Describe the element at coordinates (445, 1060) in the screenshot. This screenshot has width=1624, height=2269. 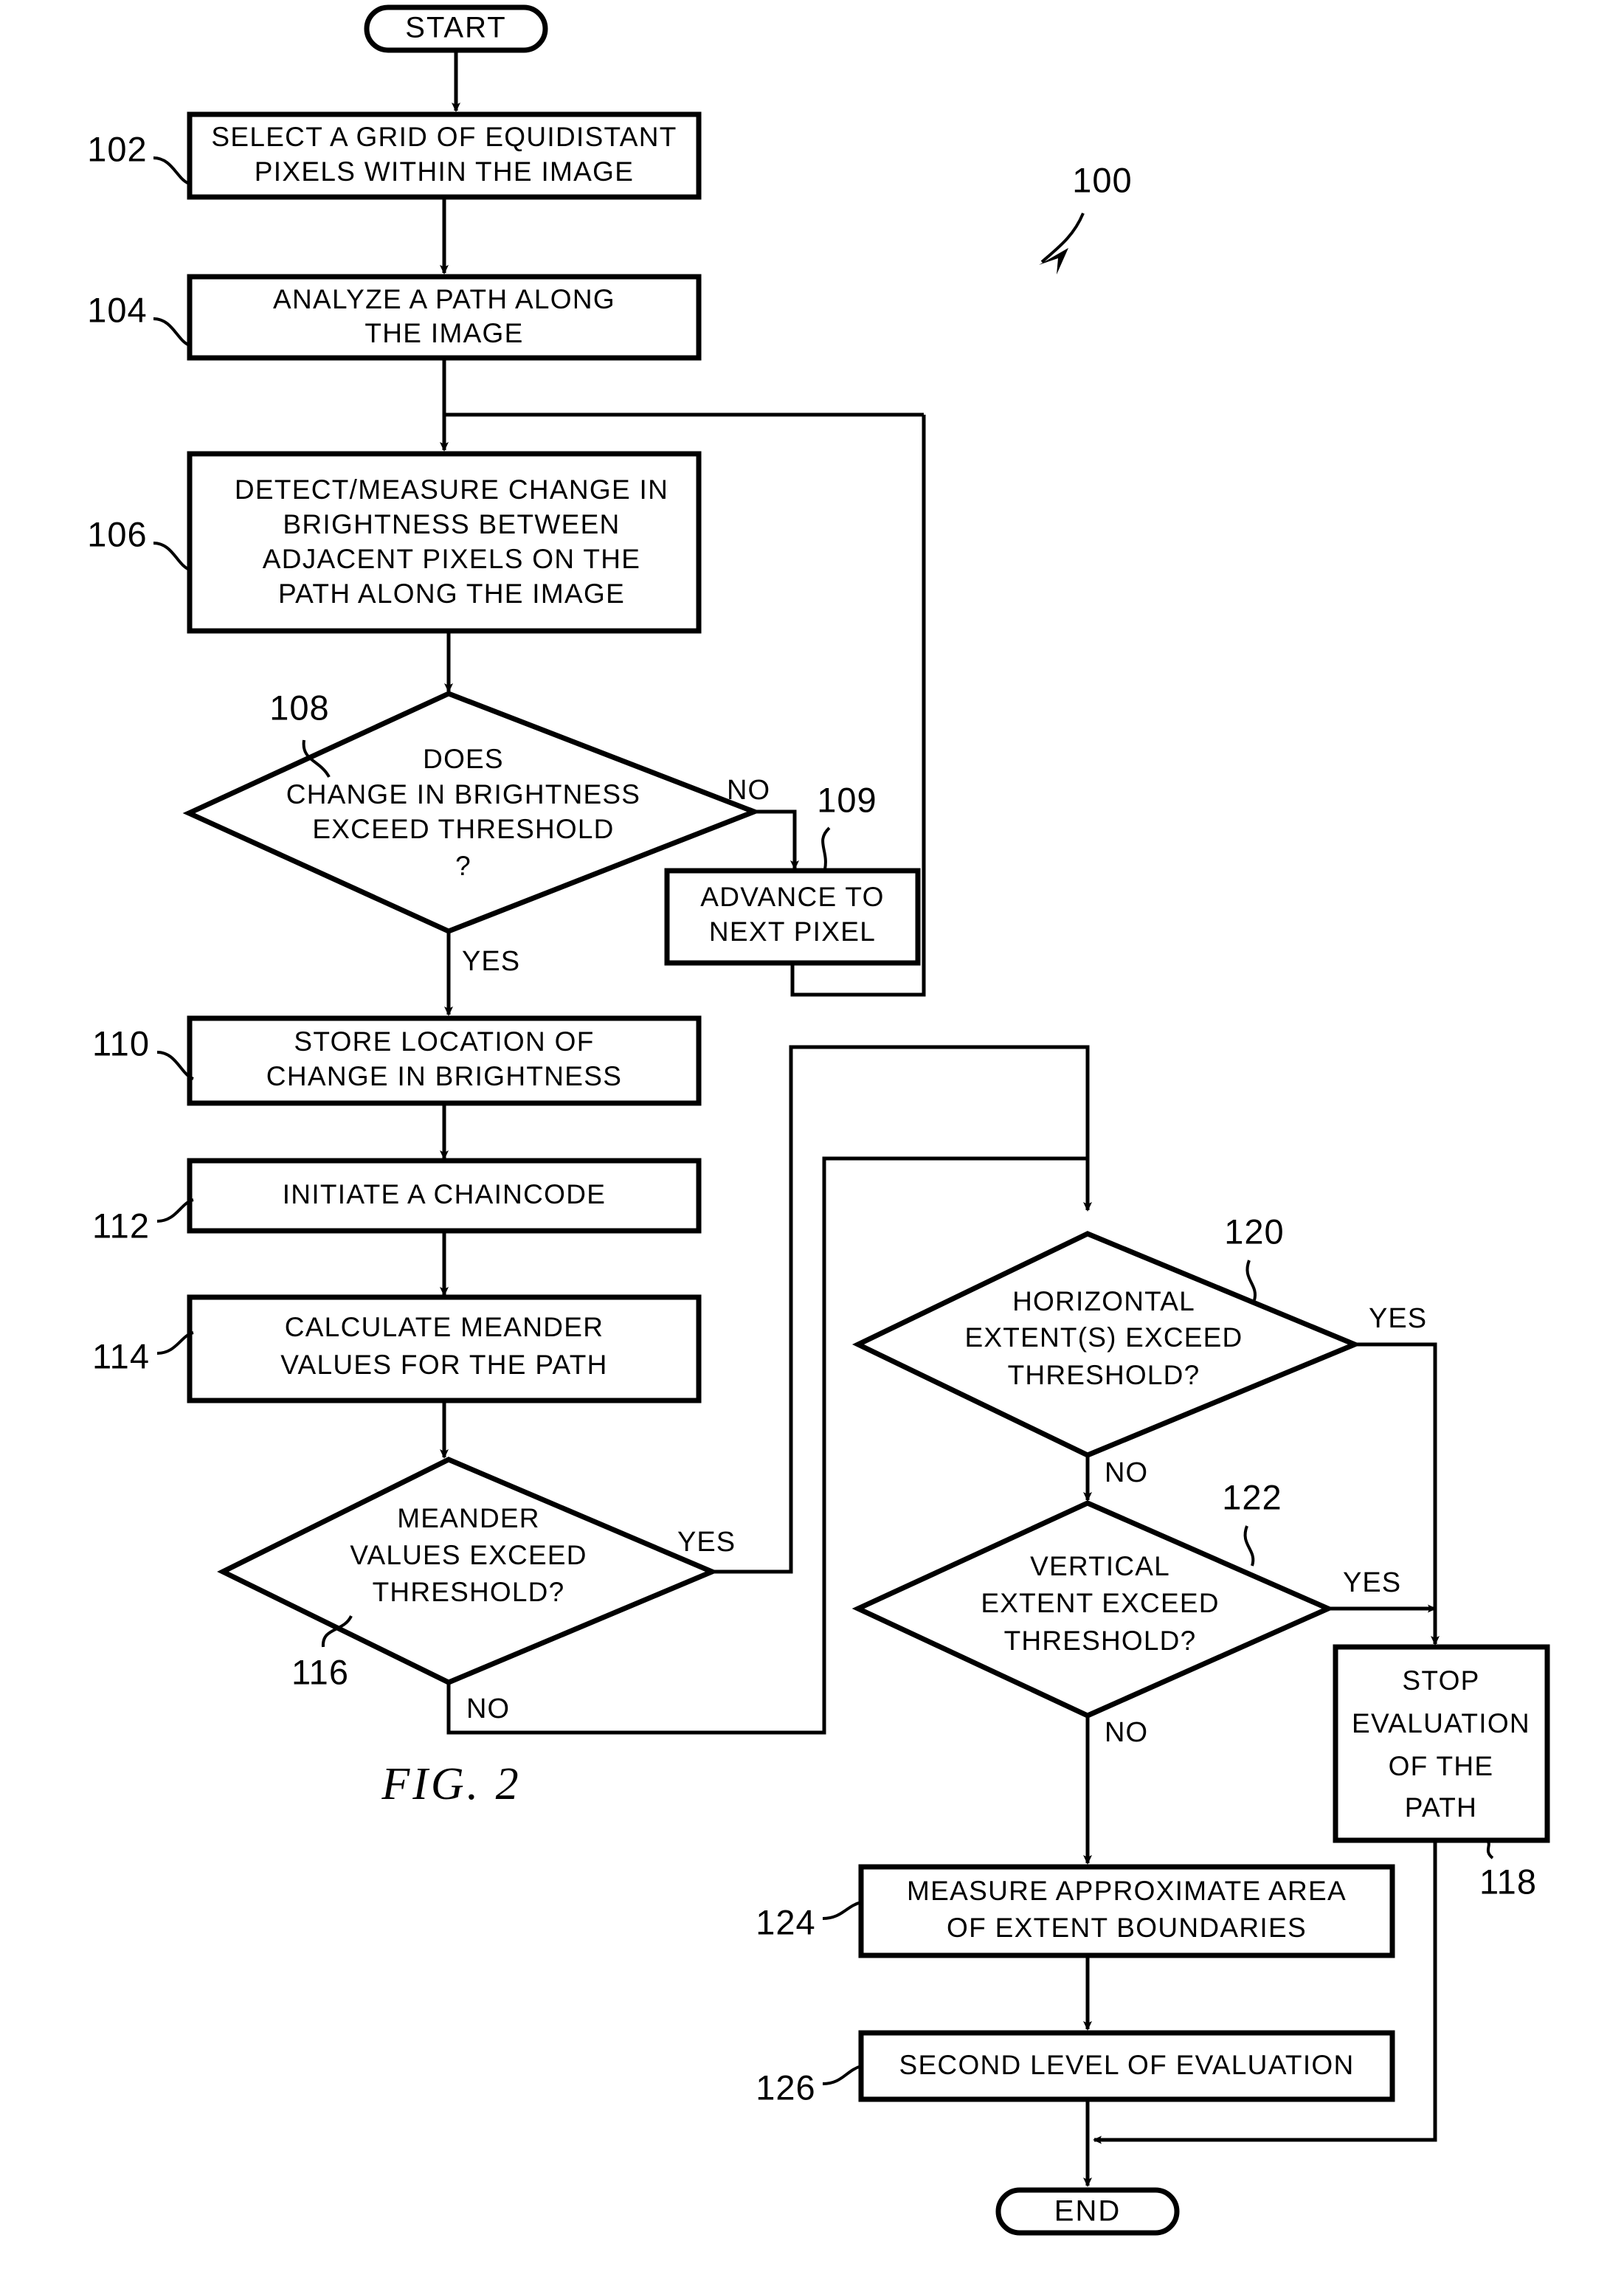
I see `node-110: STORE LOCATION OF CHANGE IN BRIGHTNESS` at that location.